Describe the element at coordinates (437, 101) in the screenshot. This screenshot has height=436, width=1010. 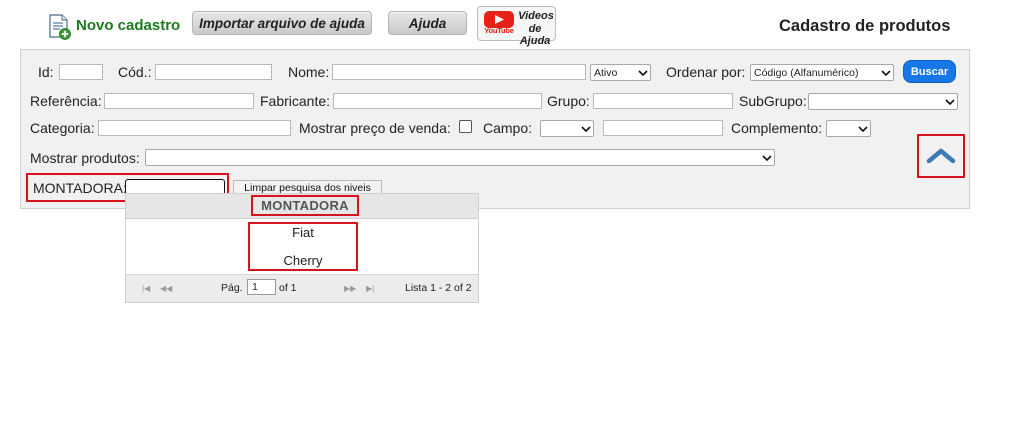
I see `fabricante-input` at that location.